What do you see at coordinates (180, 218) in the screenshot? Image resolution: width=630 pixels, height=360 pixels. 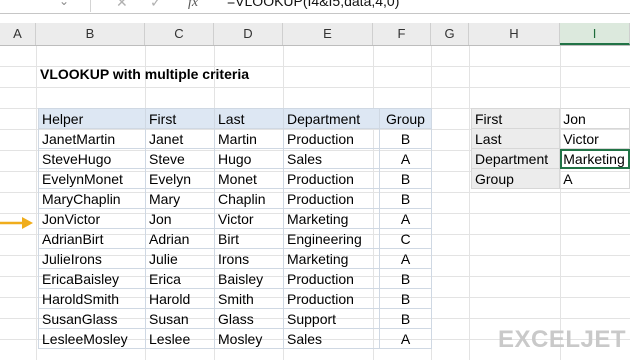 I see `cell-first: Jon` at bounding box center [180, 218].